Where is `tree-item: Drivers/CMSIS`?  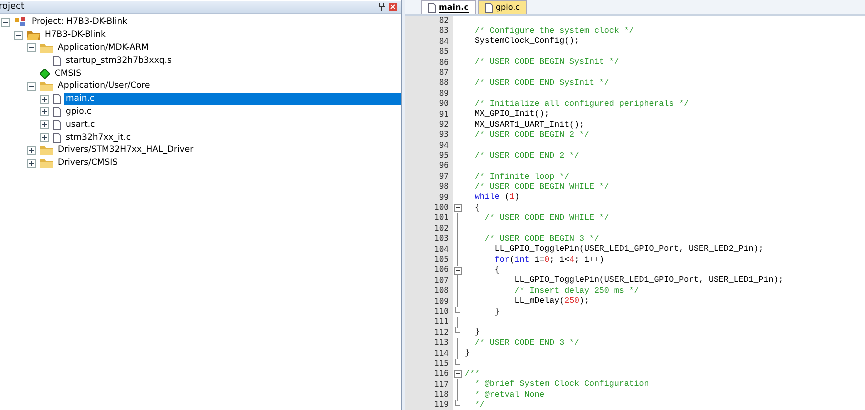 tree-item: Drivers/CMSIS is located at coordinates (88, 163).